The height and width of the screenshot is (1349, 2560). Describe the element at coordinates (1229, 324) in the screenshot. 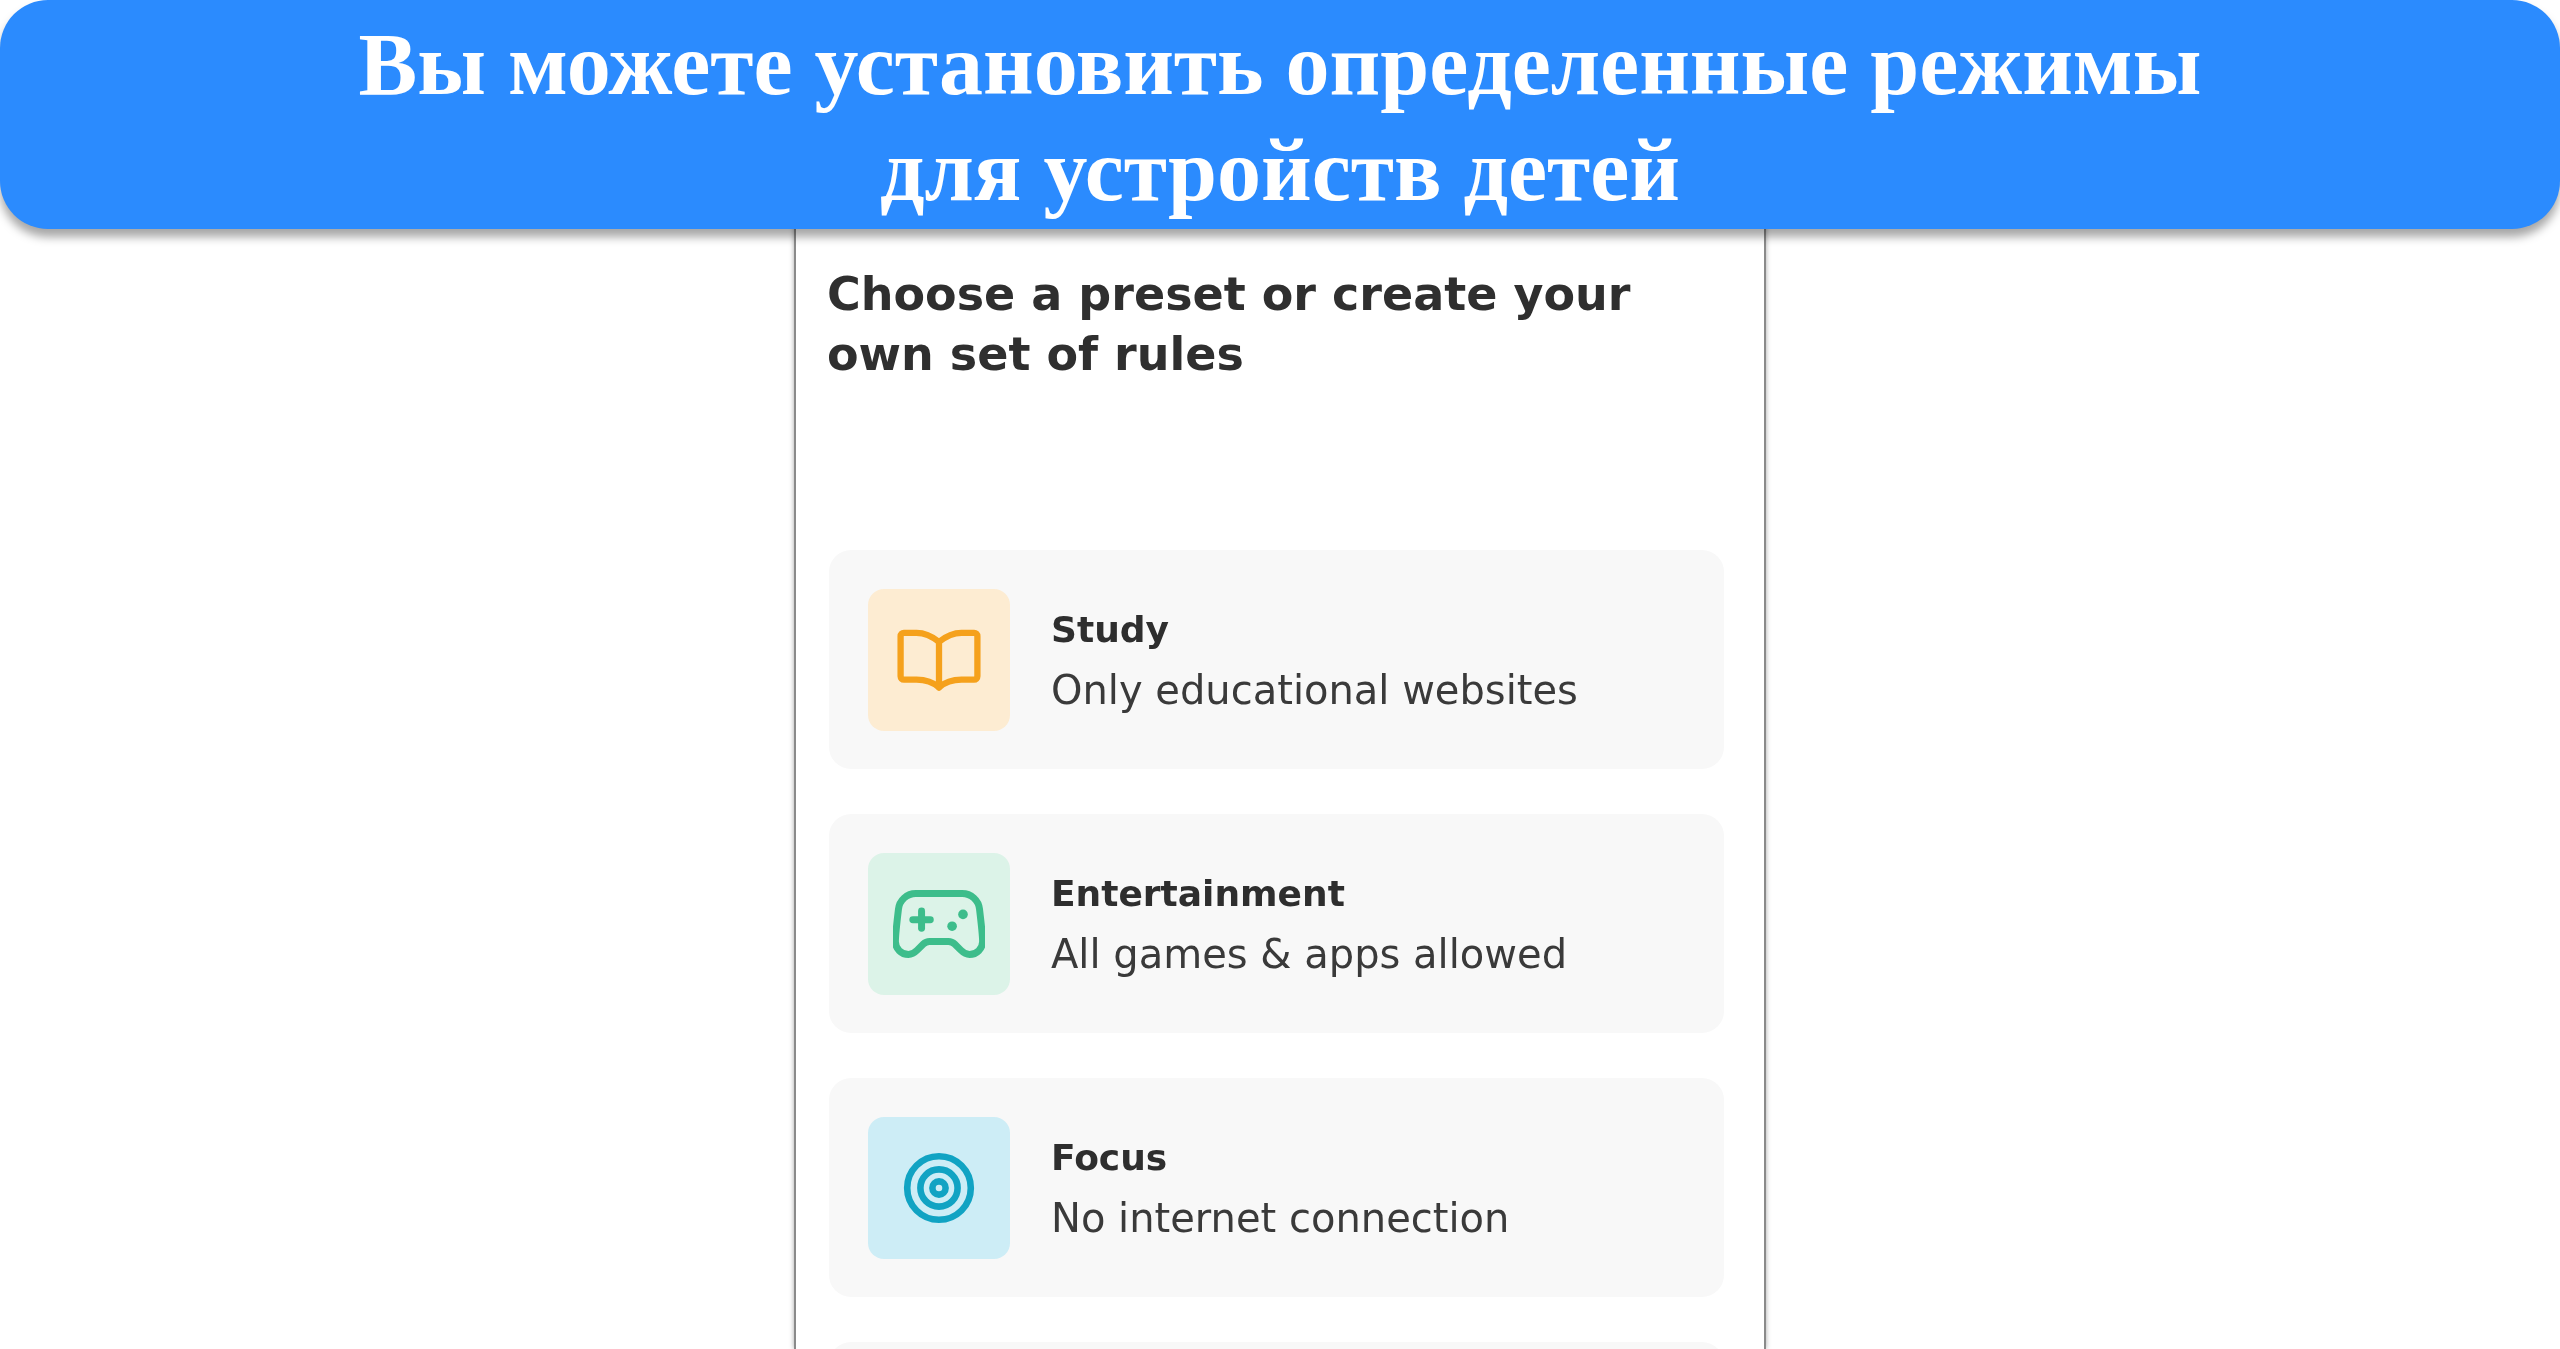

I see `screen-heading: Choose a preset or create your own set of rules` at that location.